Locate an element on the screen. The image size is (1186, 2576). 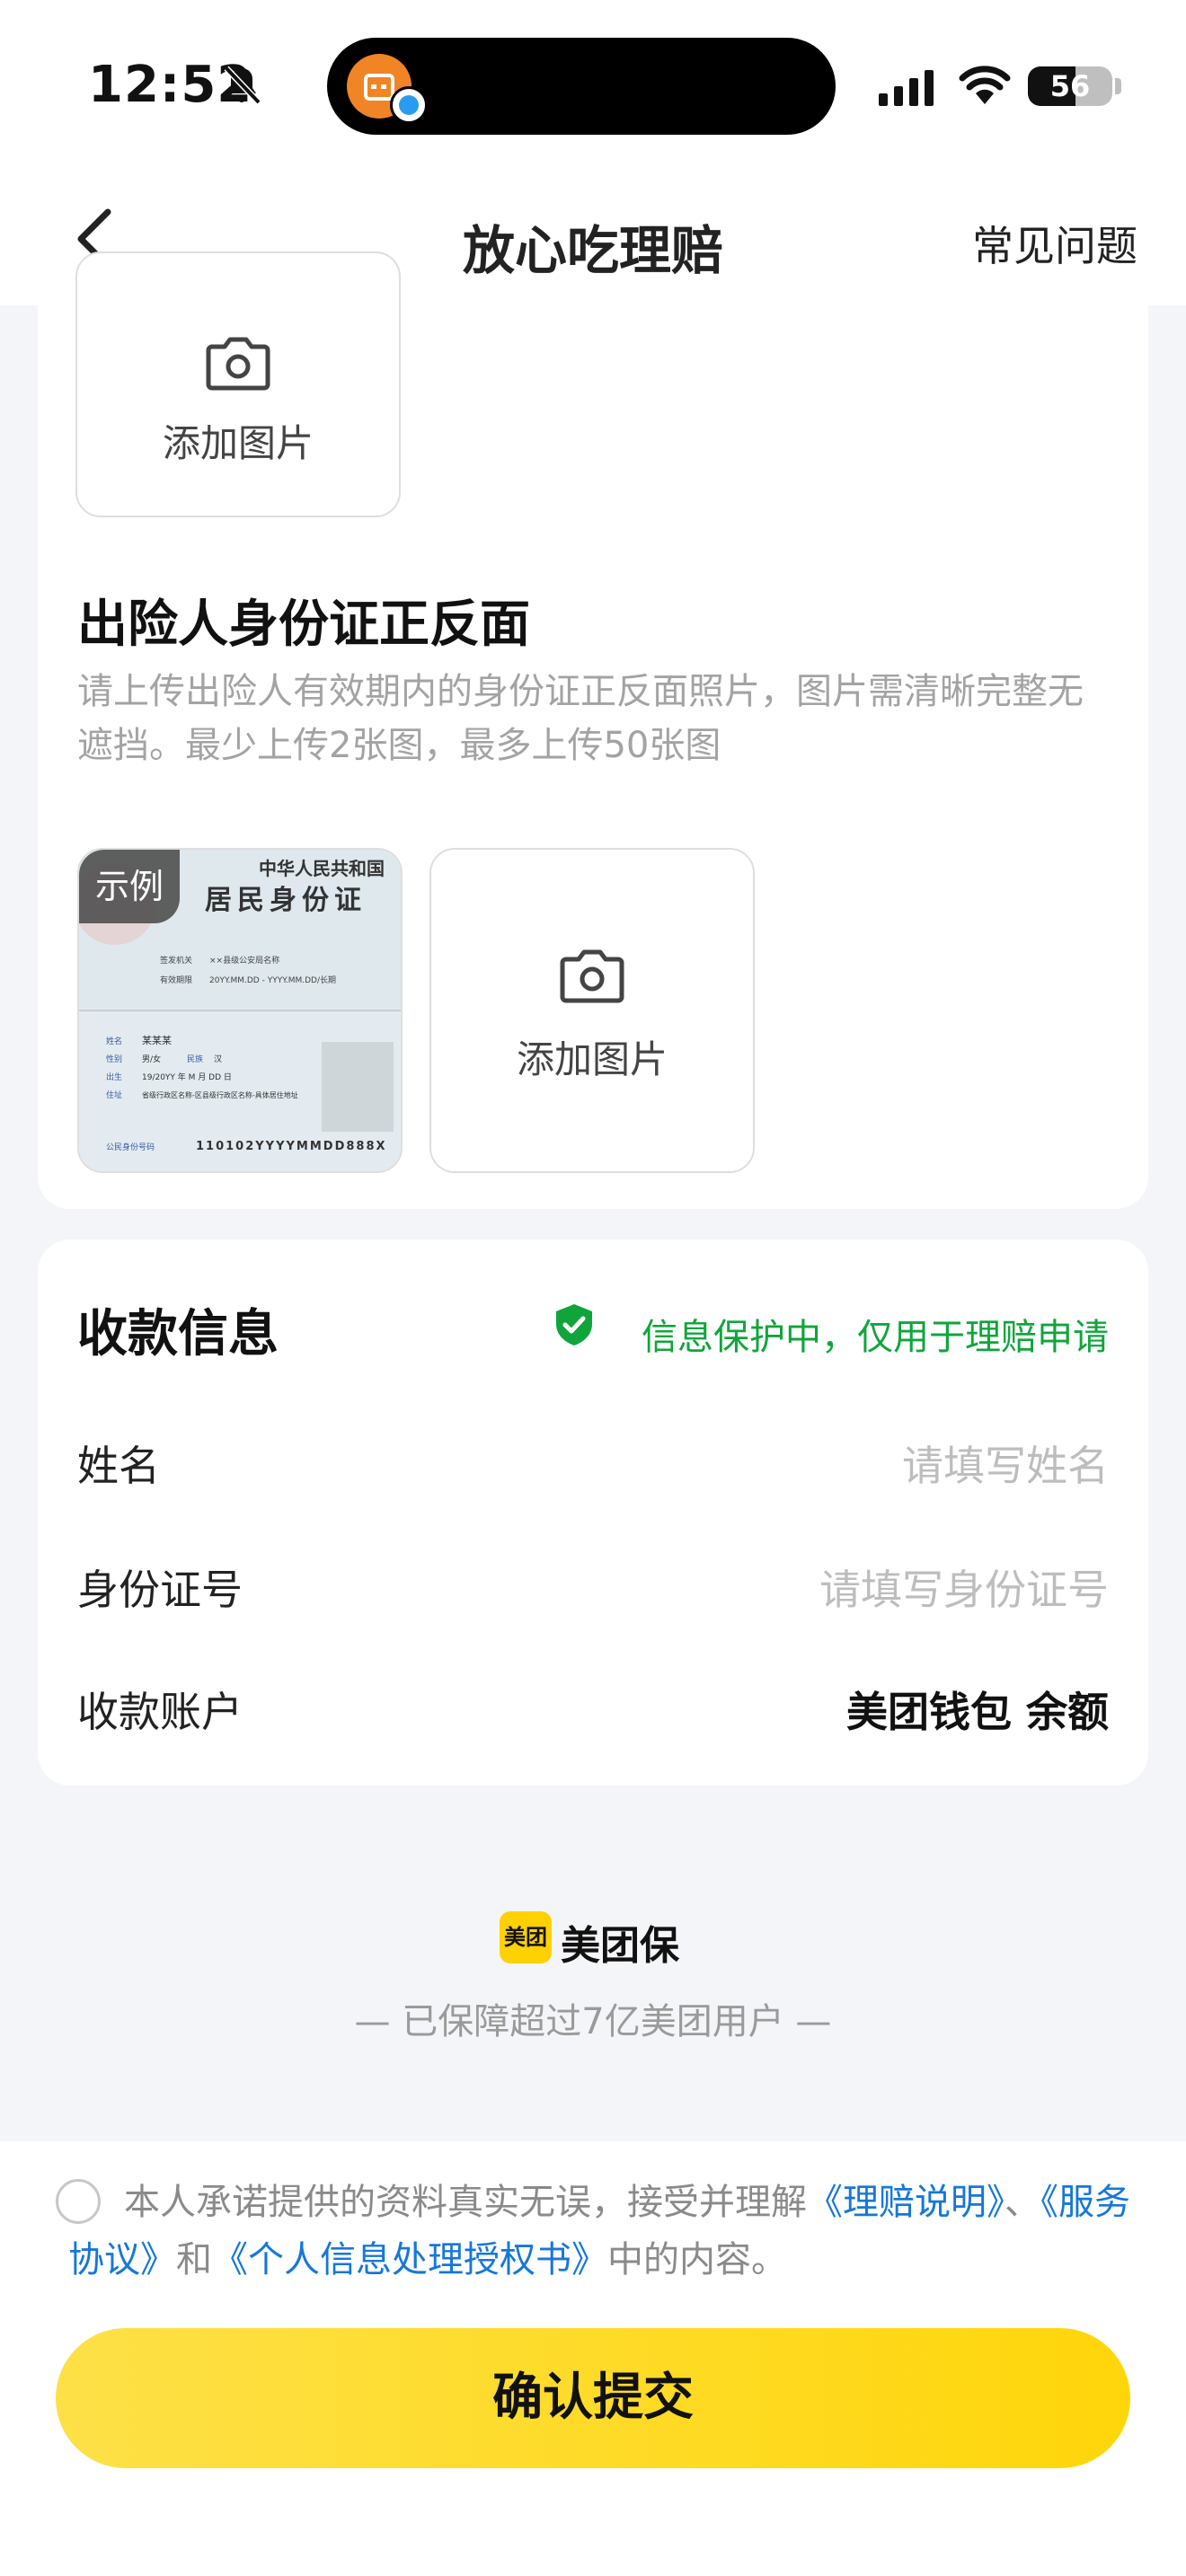
example-id-label: 公民身份号码 is located at coordinates (130, 1147).